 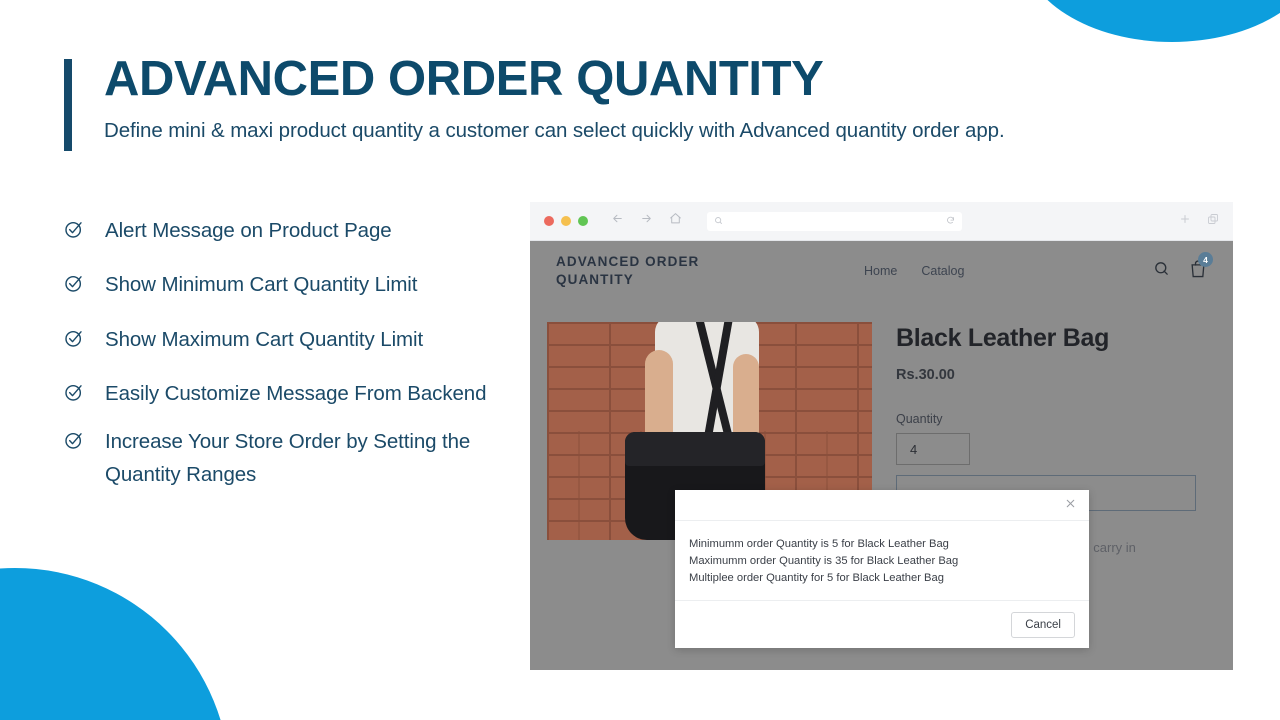 What do you see at coordinates (583, 221) in the screenshot?
I see `maximize-window-button` at bounding box center [583, 221].